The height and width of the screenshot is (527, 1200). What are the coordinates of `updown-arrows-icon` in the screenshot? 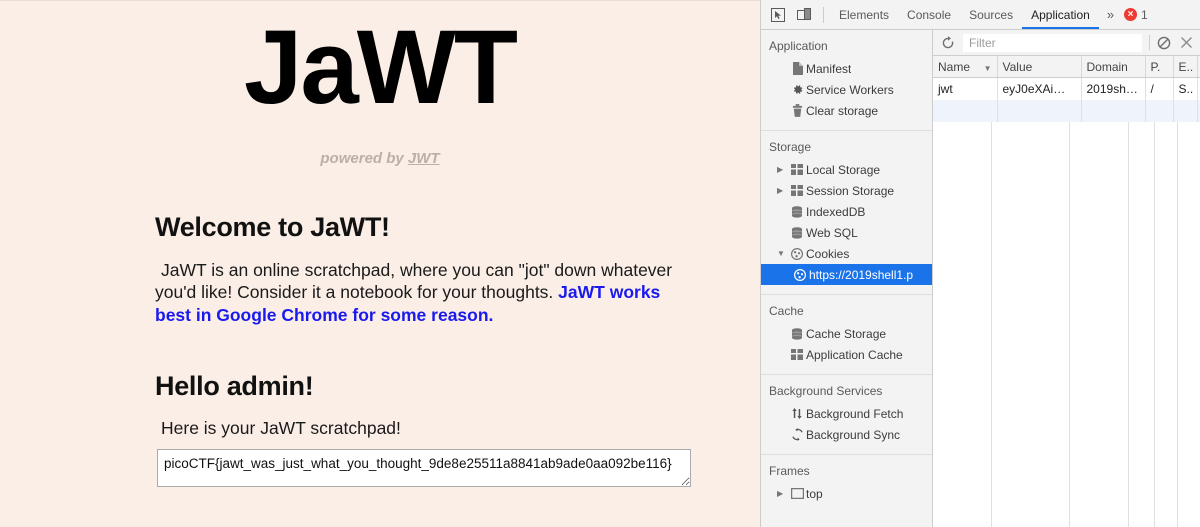 It's located at (797, 413).